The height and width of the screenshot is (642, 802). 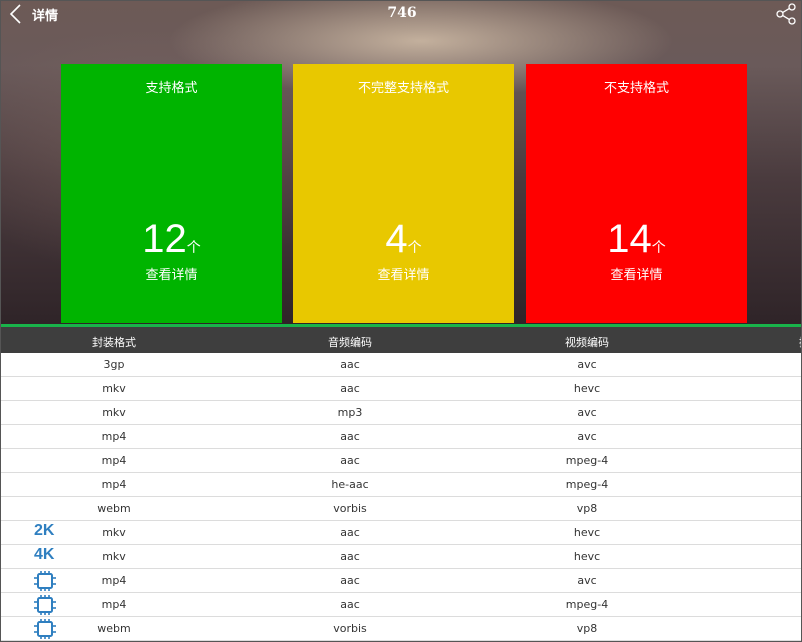 I want to click on count-value: 14, so click(x=629, y=239).